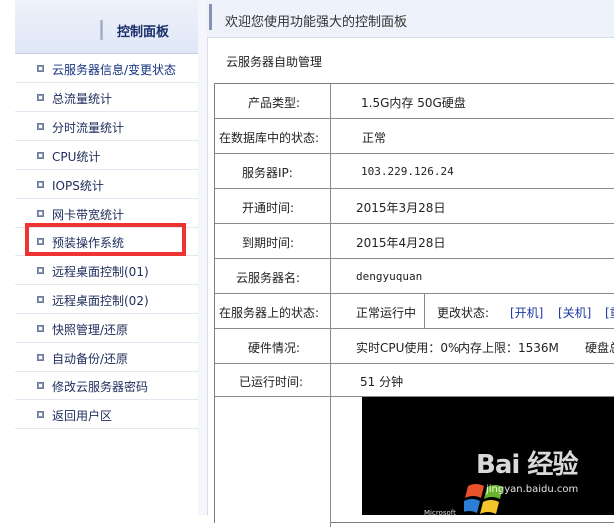  Describe the element at coordinates (526, 312) in the screenshot. I see `power-on-link: [开机]` at that location.